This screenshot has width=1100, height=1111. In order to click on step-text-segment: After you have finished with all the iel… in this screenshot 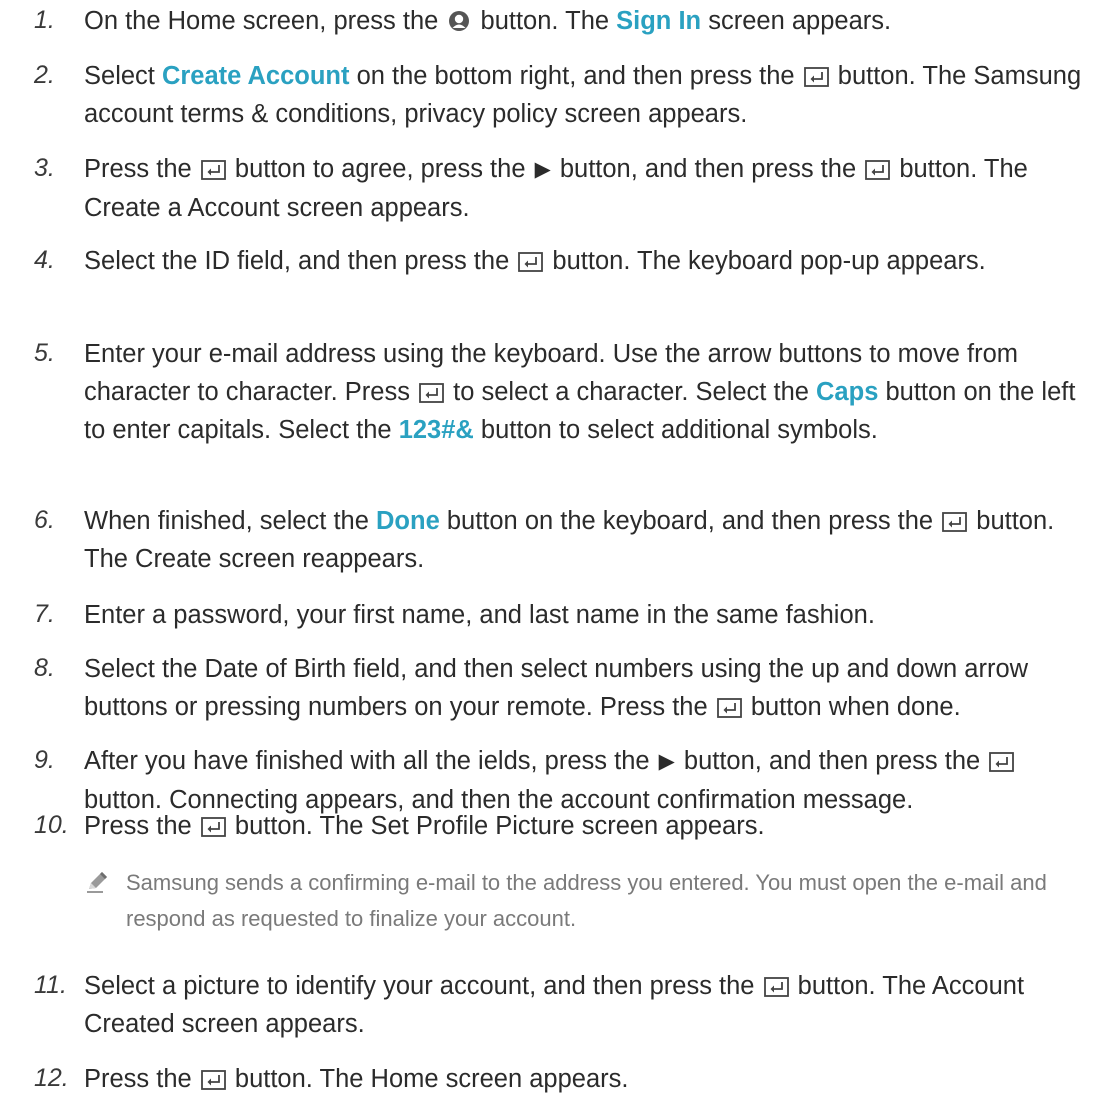, I will do `click(370, 761)`.